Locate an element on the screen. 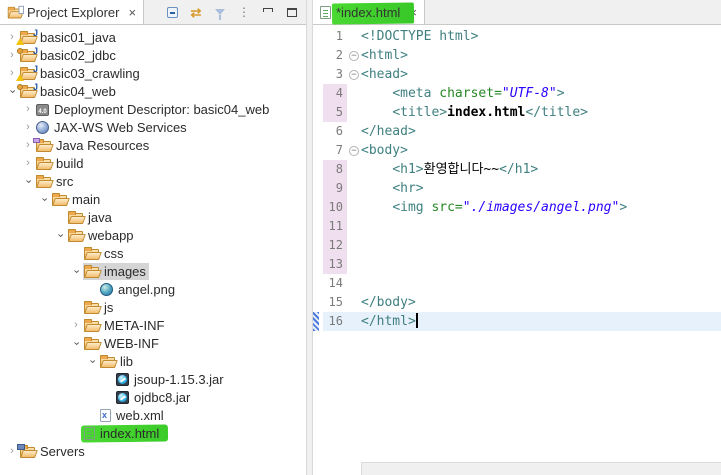  tree-item-java-resources: › Java Resources is located at coordinates (153, 145).